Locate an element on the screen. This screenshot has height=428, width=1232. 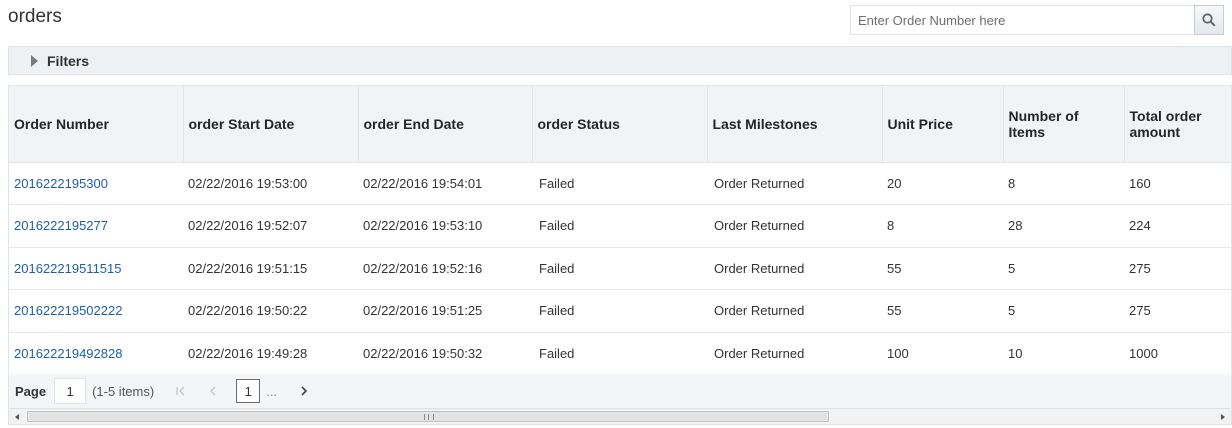
item-count-cell: 10 is located at coordinates (1063, 353).